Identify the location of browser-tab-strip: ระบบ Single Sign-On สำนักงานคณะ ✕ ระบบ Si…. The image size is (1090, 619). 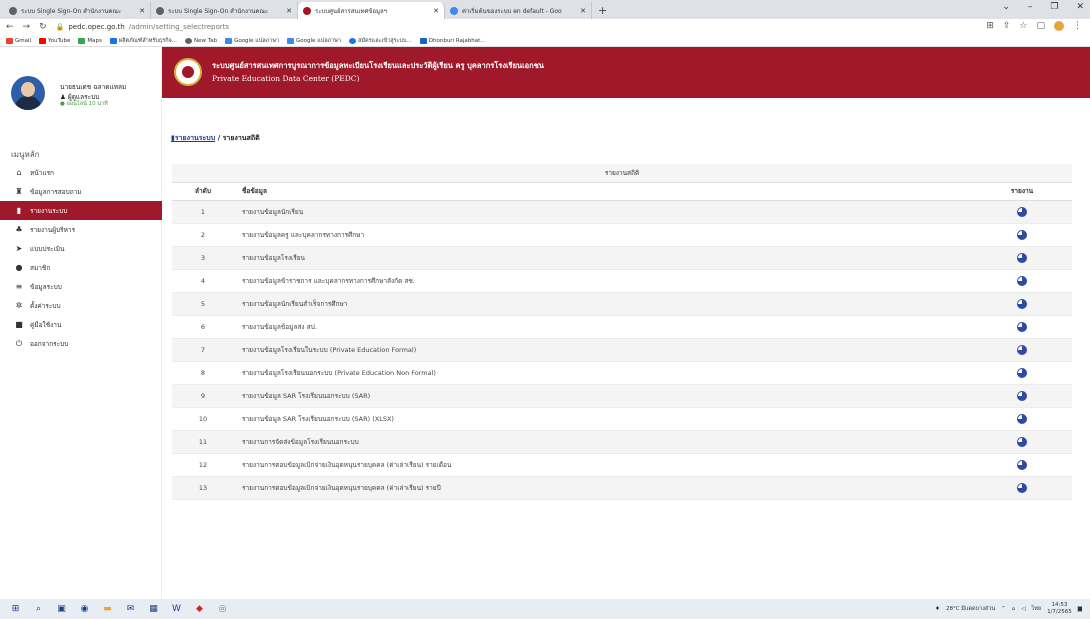
(545, 9).